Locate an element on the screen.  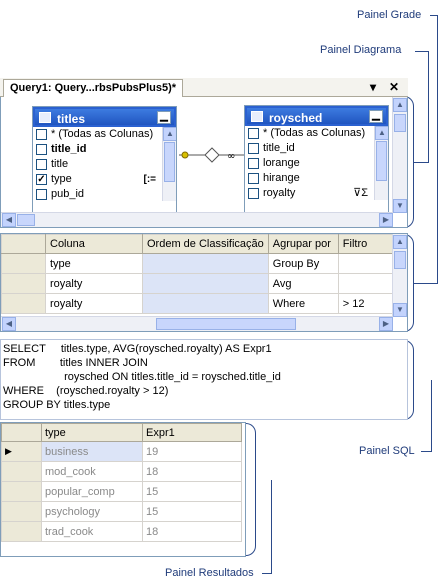
grid-cell: type is located at coordinates (94, 263).